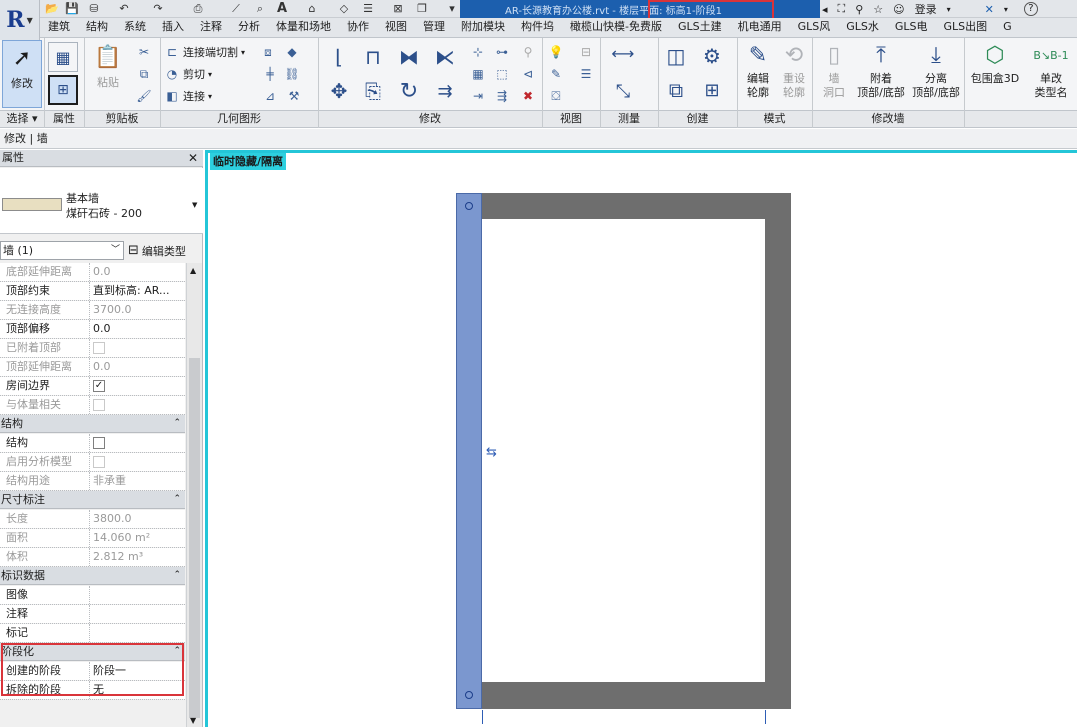 This screenshot has height=727, width=1077. Describe the element at coordinates (92, 538) in the screenshot. I see `property-row: 面积 14.060 m²` at that location.